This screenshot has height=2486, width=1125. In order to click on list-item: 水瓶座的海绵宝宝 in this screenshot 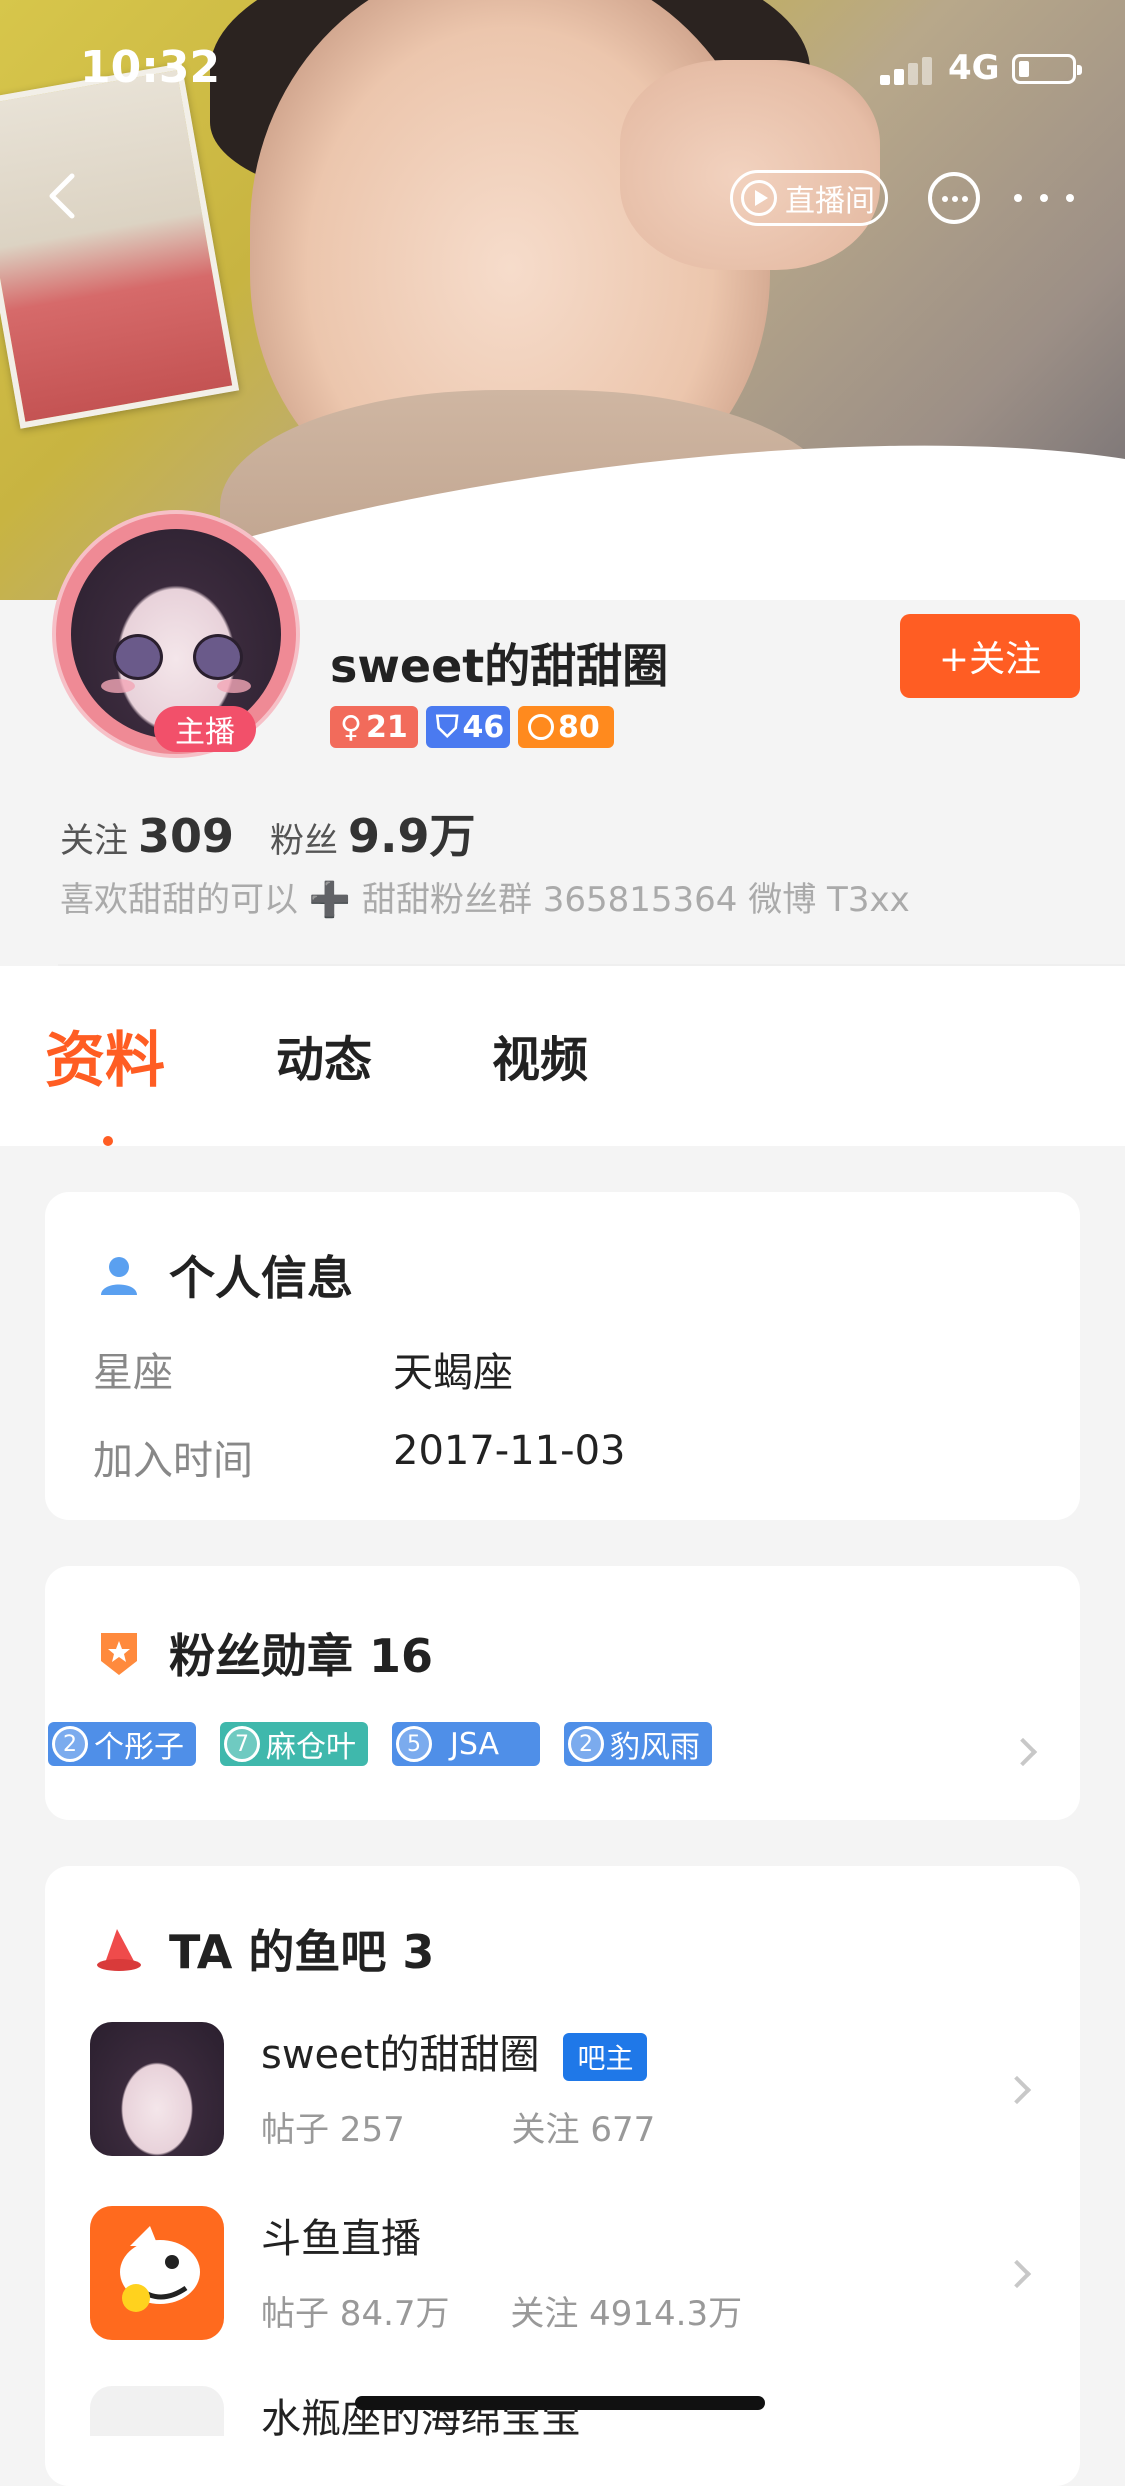, I will do `click(562, 2411)`.